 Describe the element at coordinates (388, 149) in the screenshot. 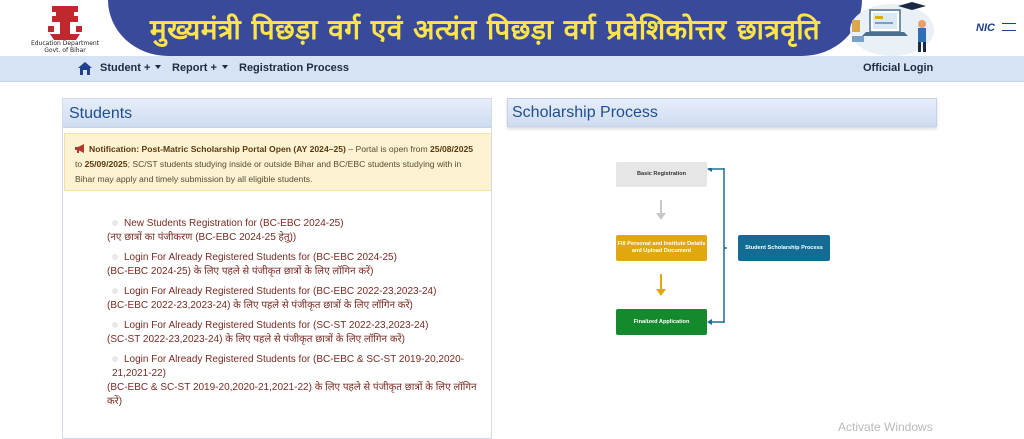

I see `notification-text-1: – Portal is open from` at that location.